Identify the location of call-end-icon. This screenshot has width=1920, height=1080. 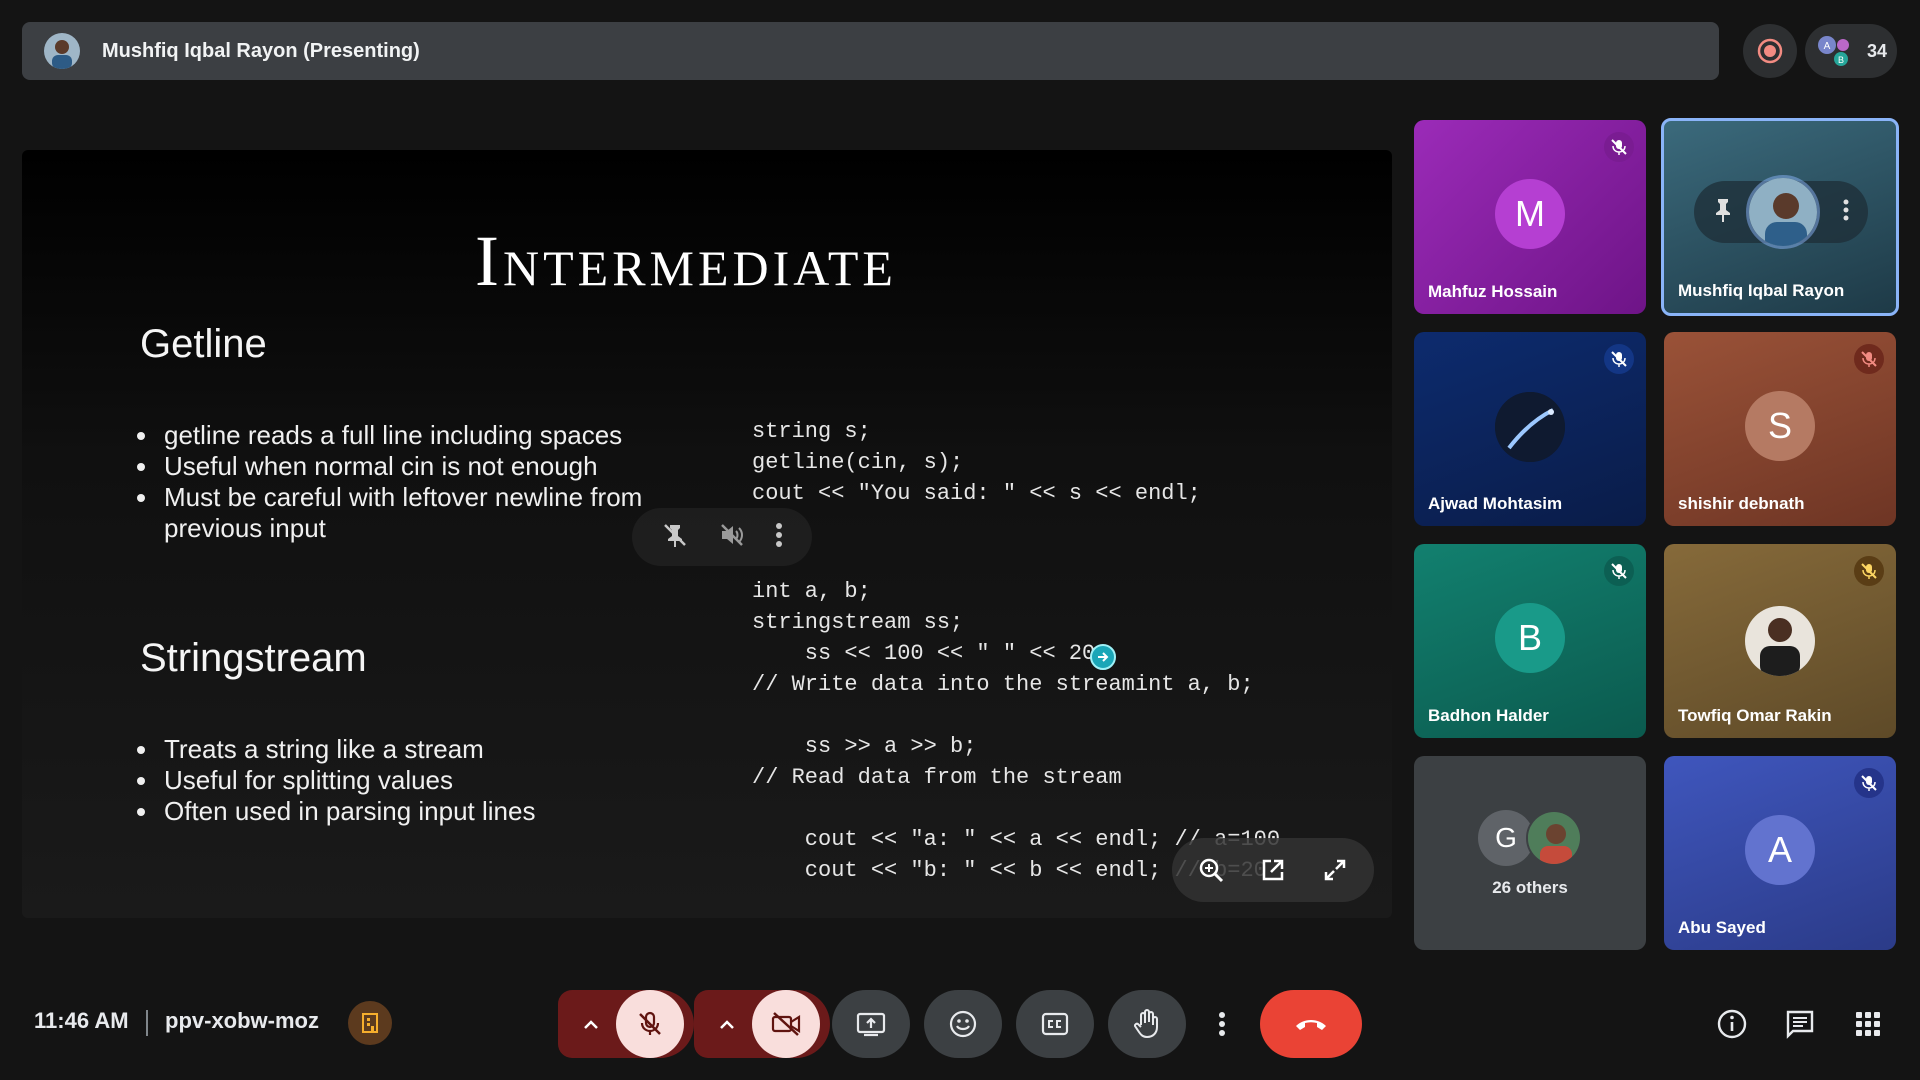
(1311, 1025).